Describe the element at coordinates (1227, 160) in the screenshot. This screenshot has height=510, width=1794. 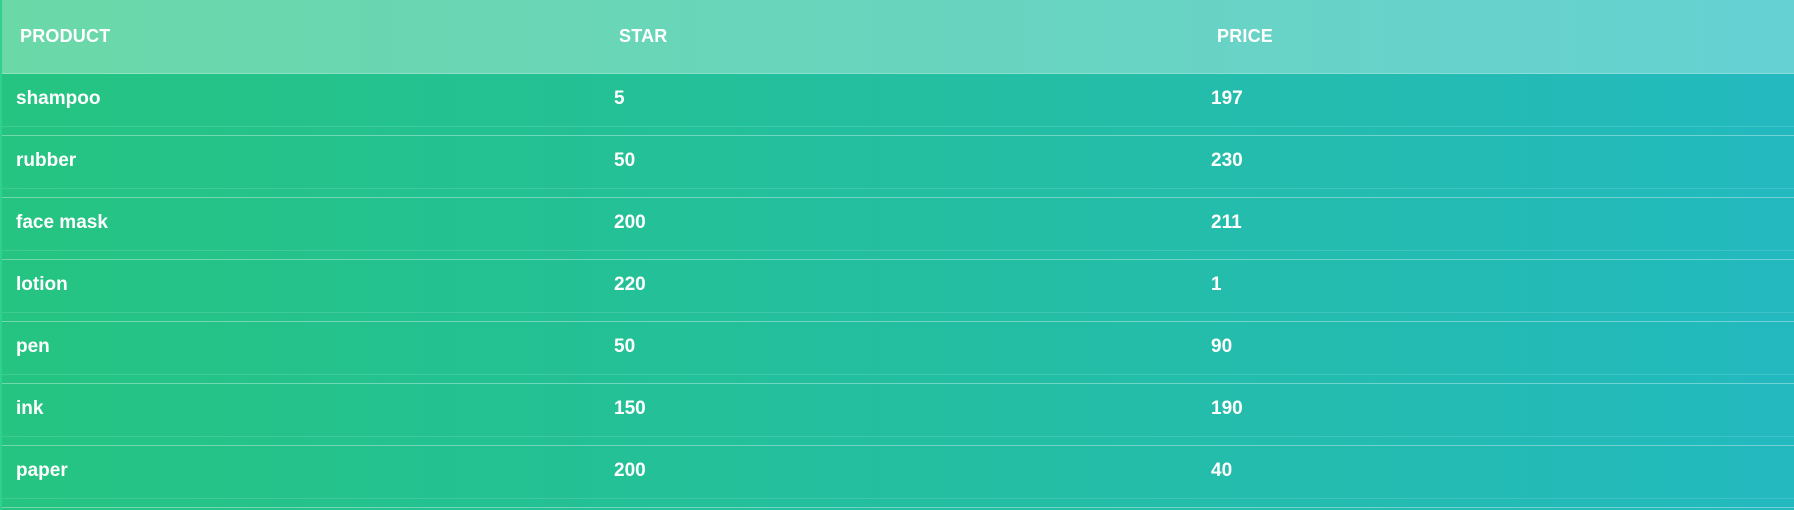
I see `price-cell: 230` at that location.